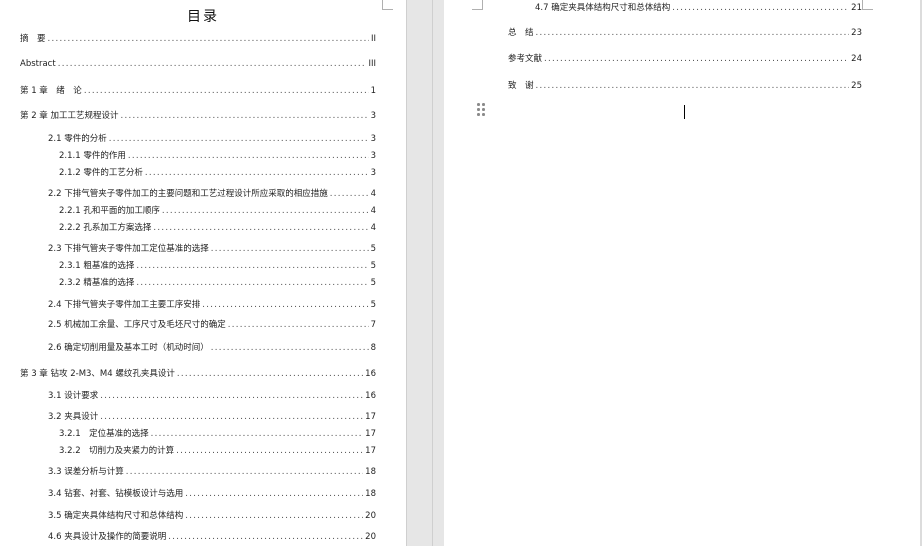 The width and height of the screenshot is (922, 546). I want to click on toc-entry: 参考文献 24, so click(685, 59).